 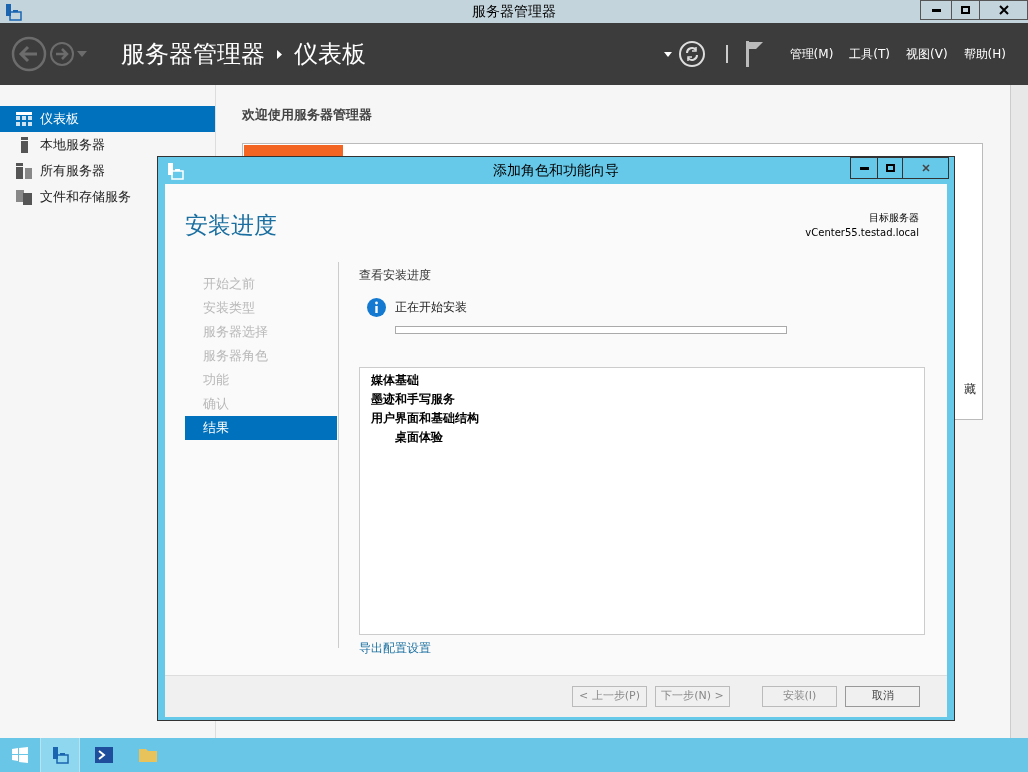 What do you see at coordinates (556, 170) in the screenshot?
I see `dialog-title: 添加角色和功能向导` at bounding box center [556, 170].